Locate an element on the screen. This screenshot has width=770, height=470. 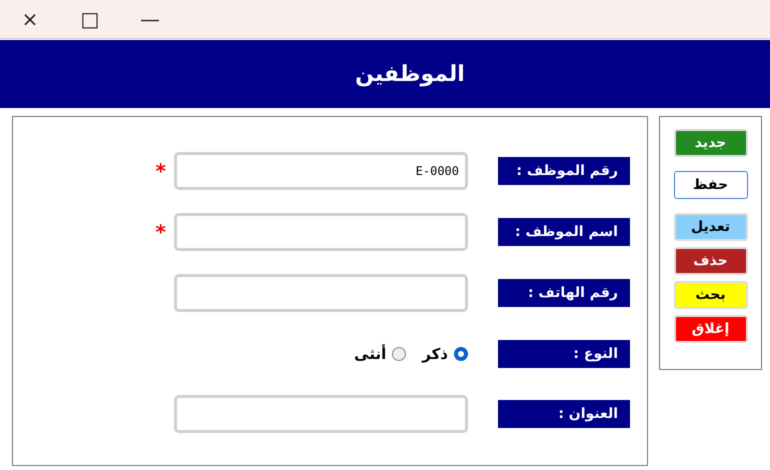
field-label: اسم الموظف : is located at coordinates (564, 232).